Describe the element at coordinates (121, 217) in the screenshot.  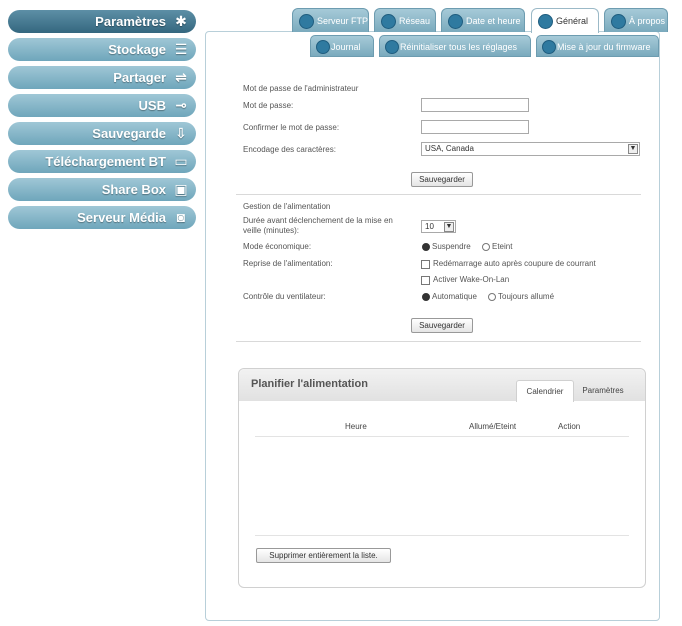
I see `sidebar-item-label: Serveur Média` at that location.